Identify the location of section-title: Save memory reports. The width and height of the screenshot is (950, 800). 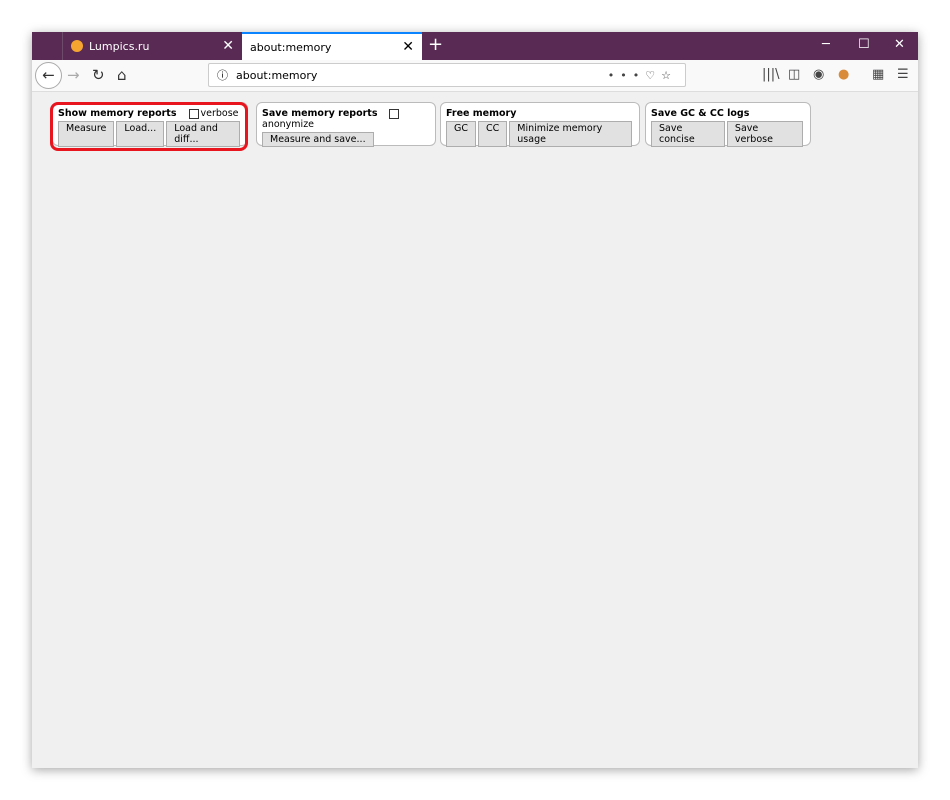
(320, 113).